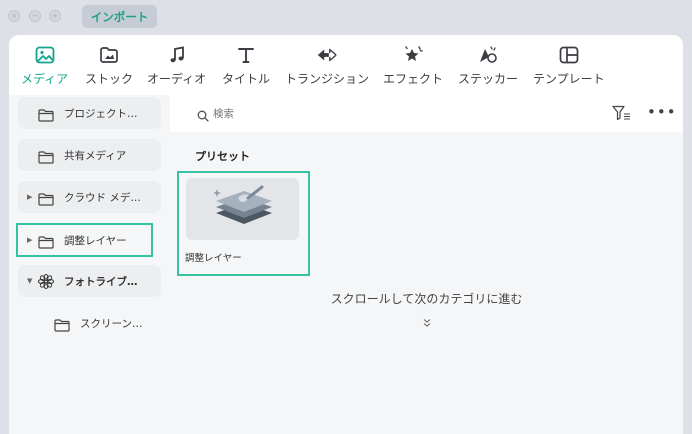 The width and height of the screenshot is (692, 434). What do you see at coordinates (177, 79) in the screenshot?
I see `tab-audio-label: オーディオ` at bounding box center [177, 79].